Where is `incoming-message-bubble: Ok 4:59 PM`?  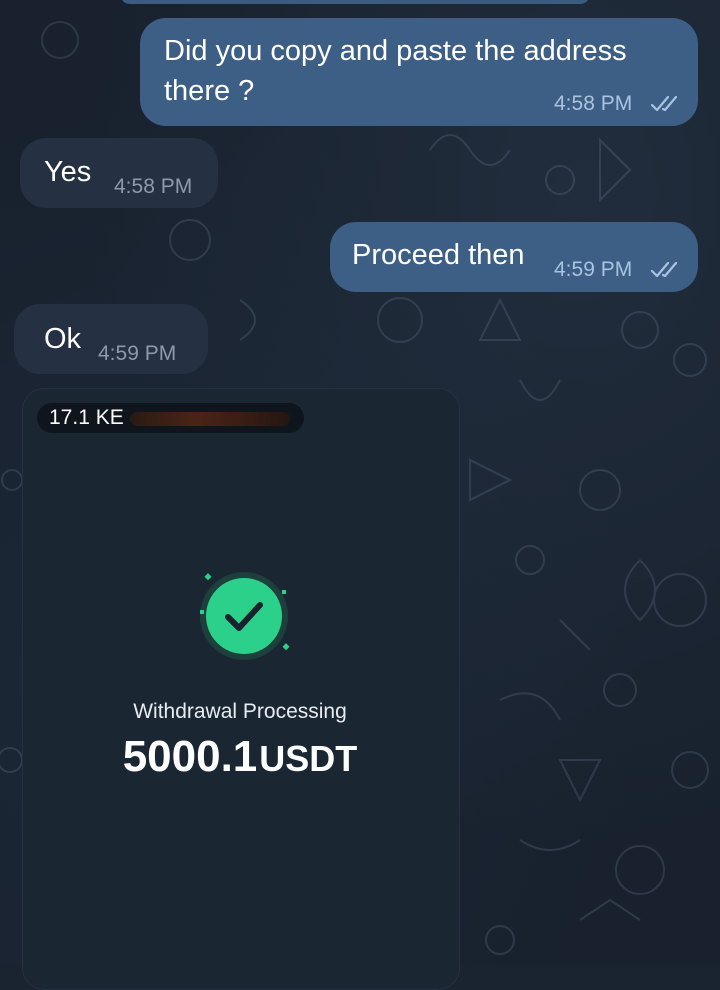 incoming-message-bubble: Ok 4:59 PM is located at coordinates (111, 339).